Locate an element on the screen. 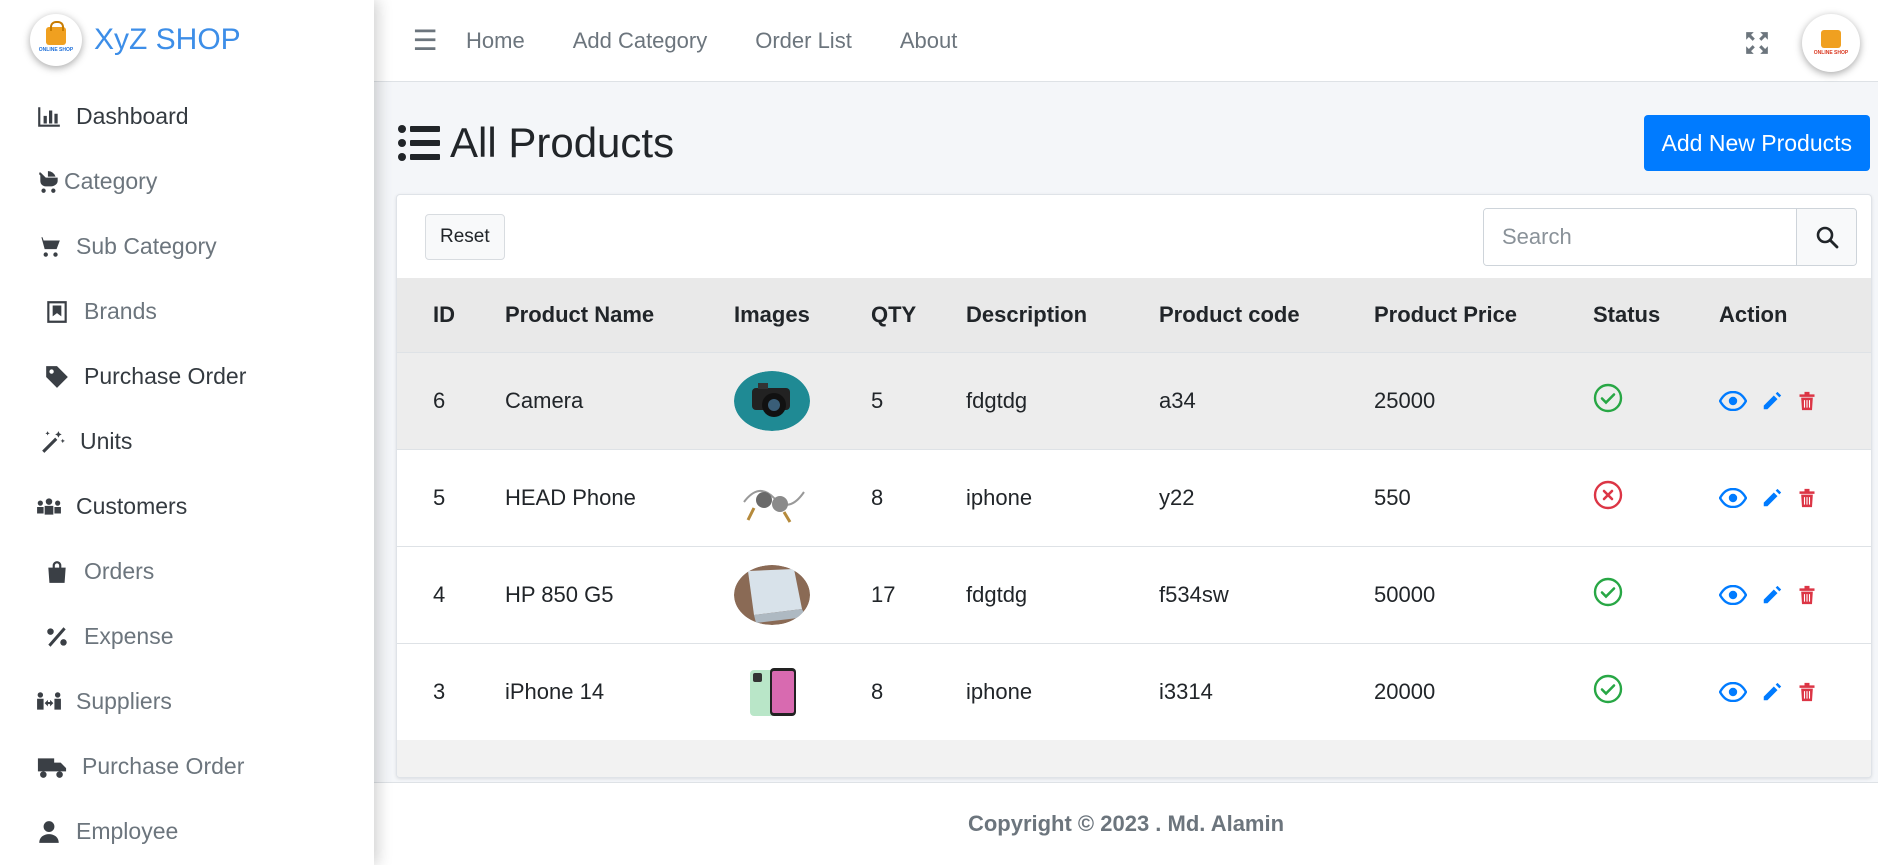 The height and width of the screenshot is (865, 1878). cell-product-name: HP 850 G5 is located at coordinates (559, 594).